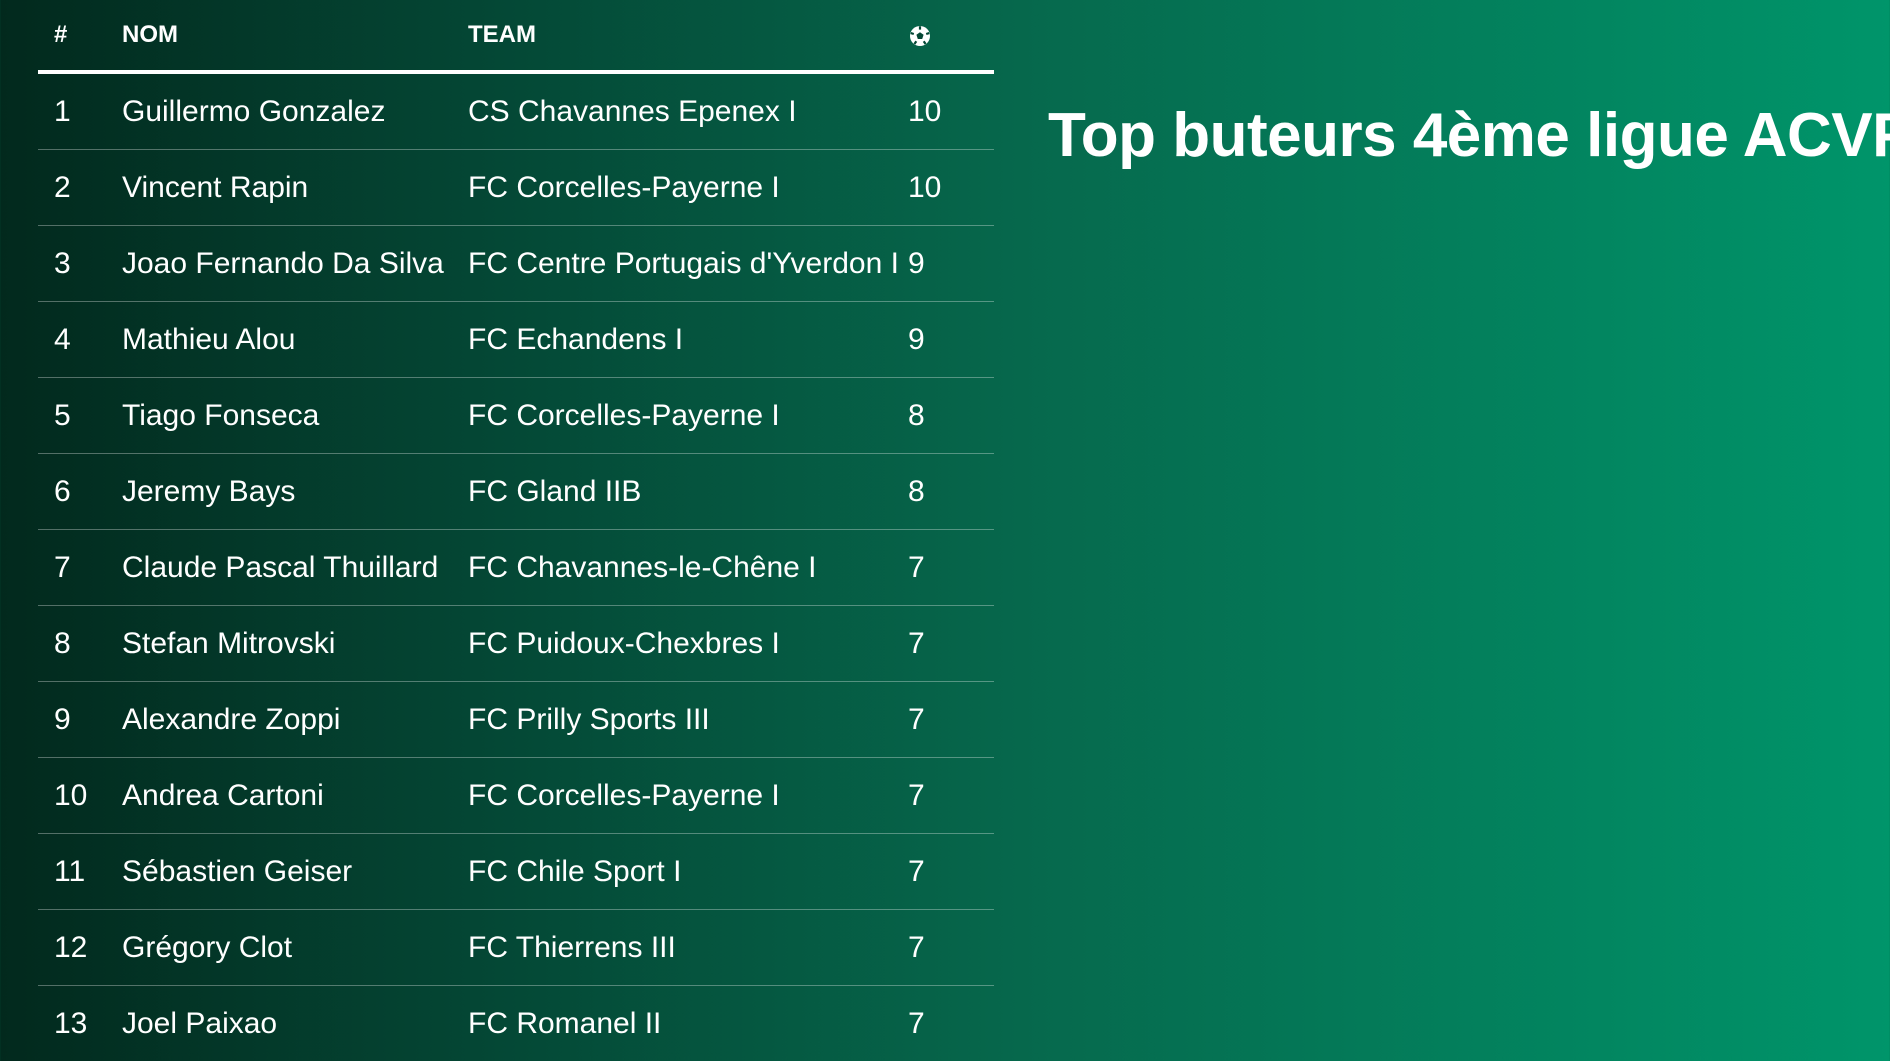 The width and height of the screenshot is (1890, 1061). What do you see at coordinates (80, 796) in the screenshot?
I see `rank-cell: 10` at bounding box center [80, 796].